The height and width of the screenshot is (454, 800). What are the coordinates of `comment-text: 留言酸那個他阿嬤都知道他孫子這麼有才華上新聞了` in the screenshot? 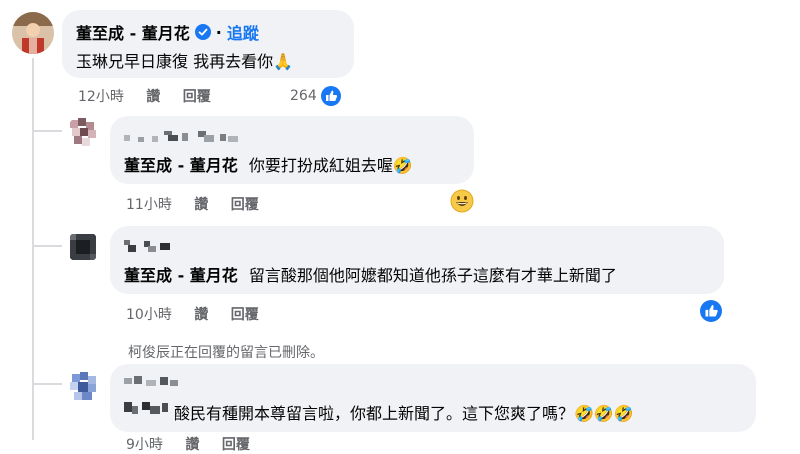 It's located at (432, 275).